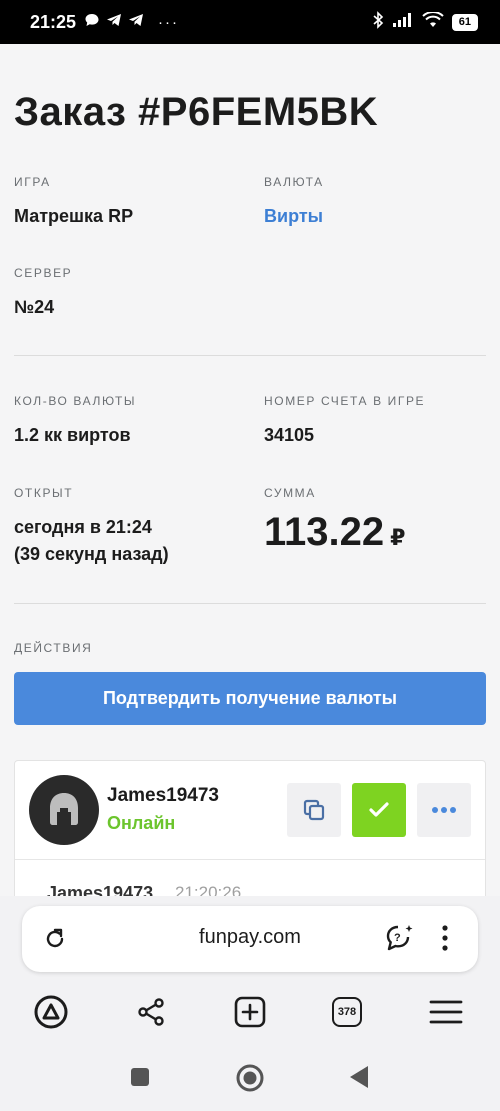 The width and height of the screenshot is (500, 1111). What do you see at coordinates (290, 493) in the screenshot?
I see `sum-label: СУММА` at bounding box center [290, 493].